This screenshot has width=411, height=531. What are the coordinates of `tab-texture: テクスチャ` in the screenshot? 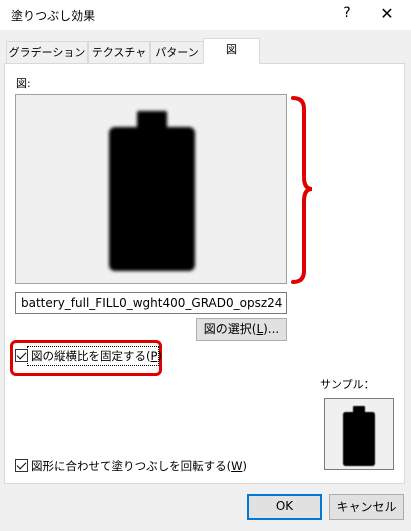 It's located at (119, 52).